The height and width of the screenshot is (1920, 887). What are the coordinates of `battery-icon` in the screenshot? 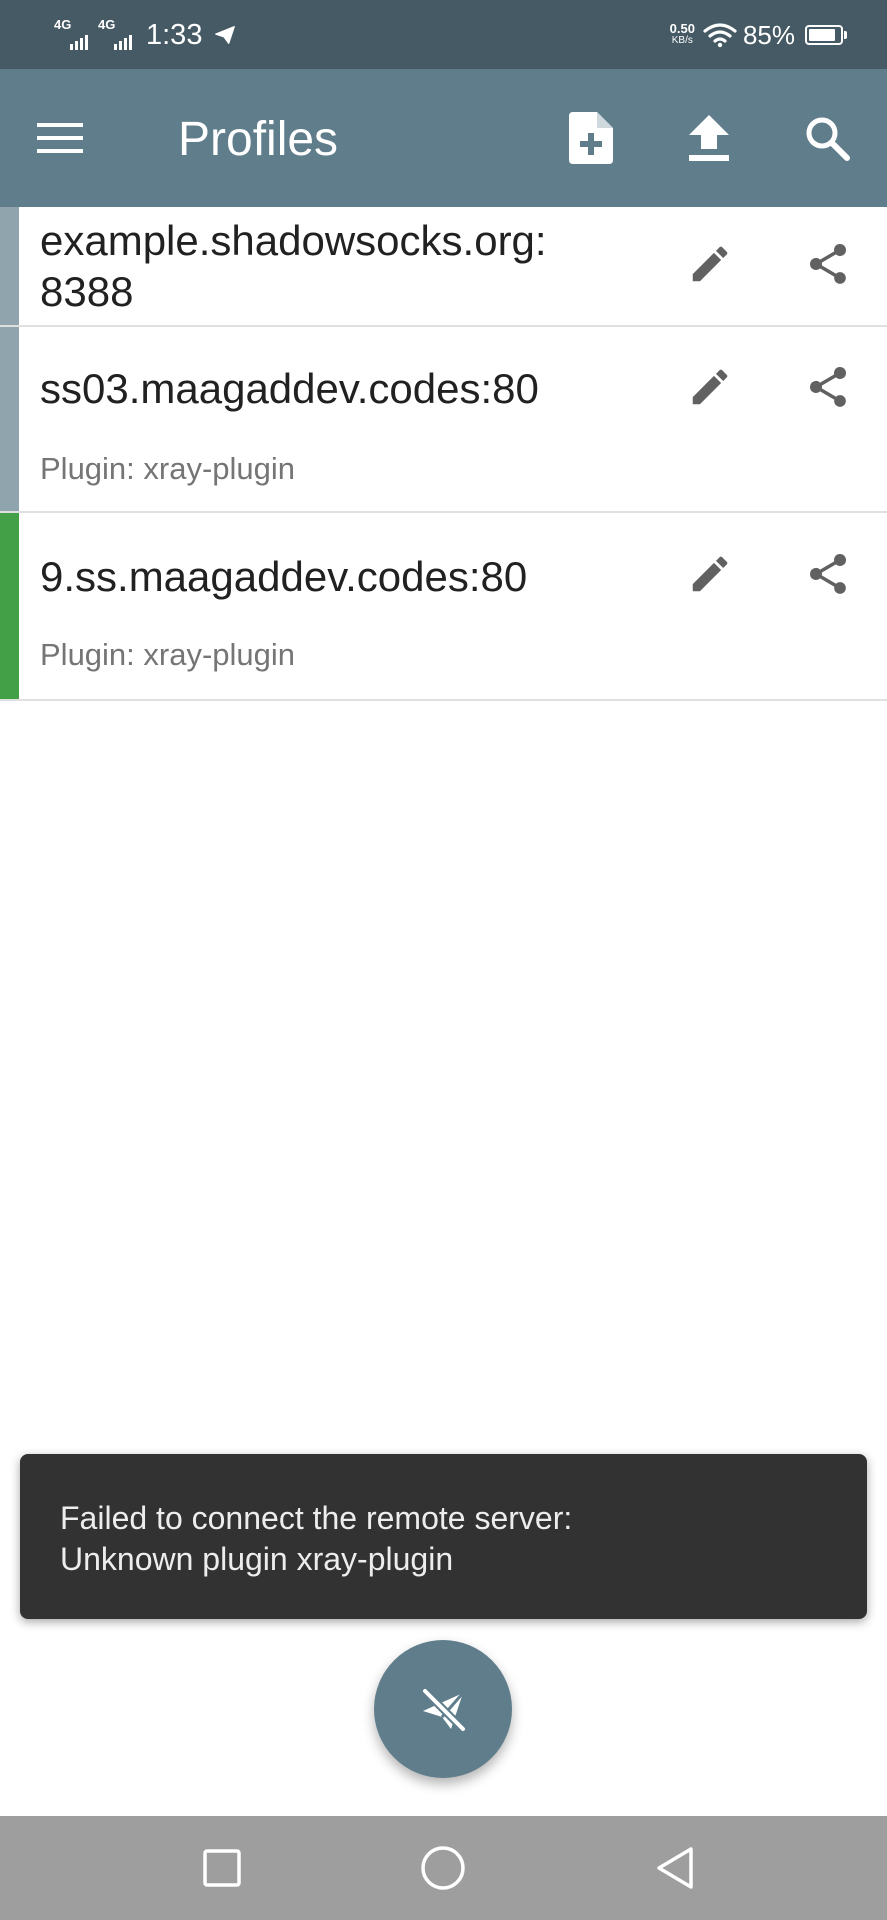 It's located at (826, 35).